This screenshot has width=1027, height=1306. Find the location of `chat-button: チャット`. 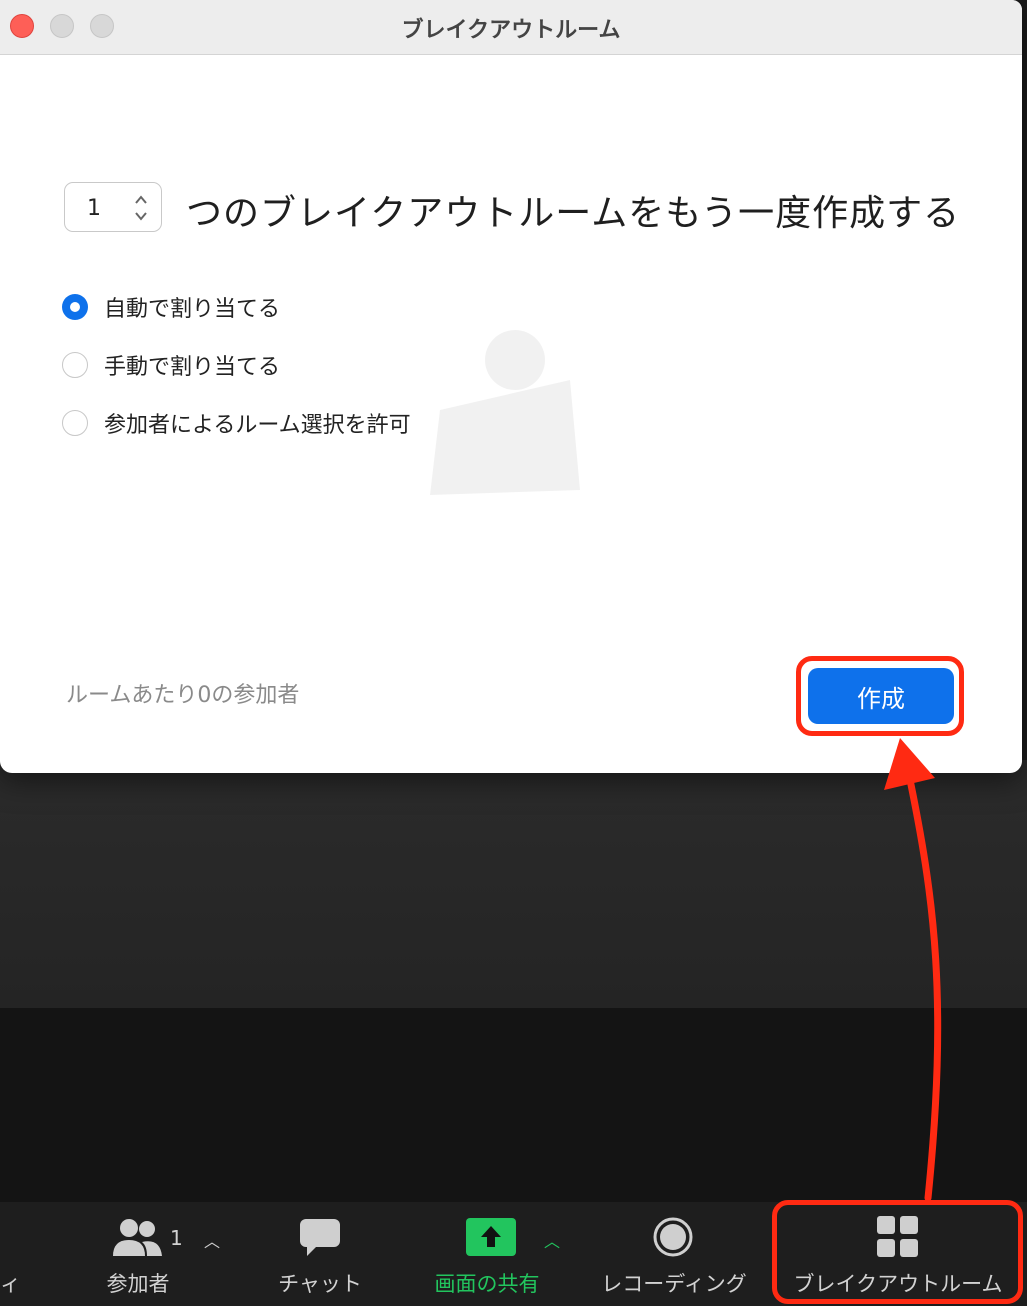

chat-button: チャット is located at coordinates (320, 1254).